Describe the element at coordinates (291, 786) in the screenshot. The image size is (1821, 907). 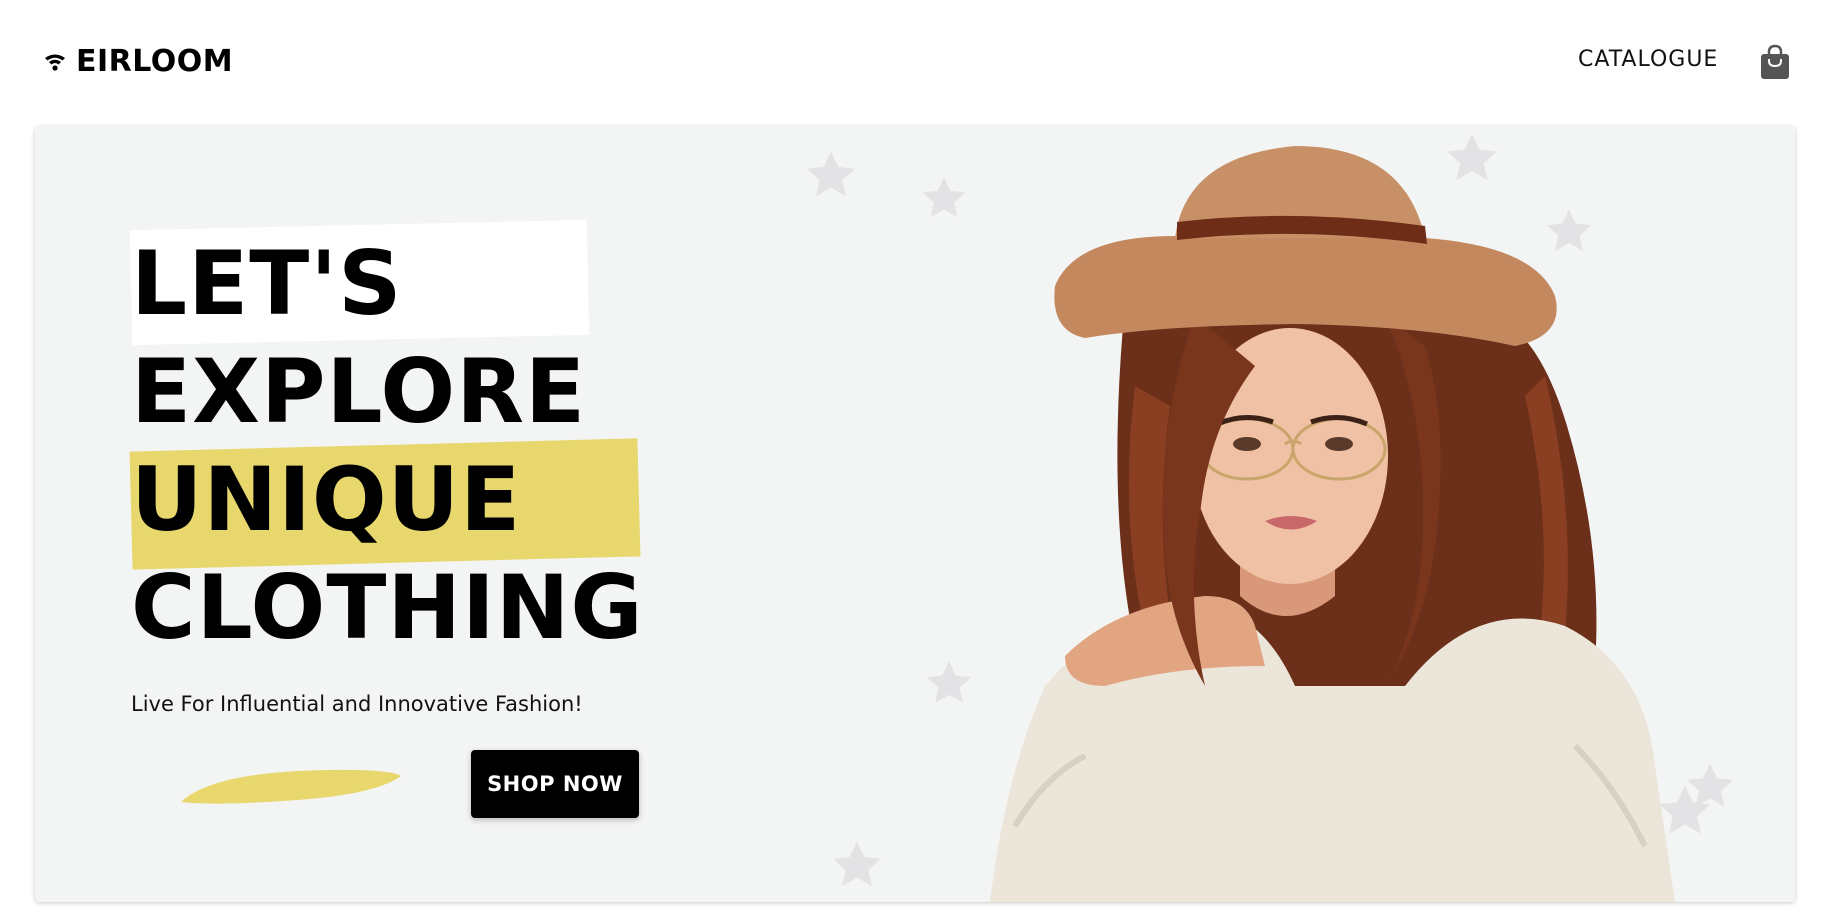
I see `yellow-brush-stroke` at that location.